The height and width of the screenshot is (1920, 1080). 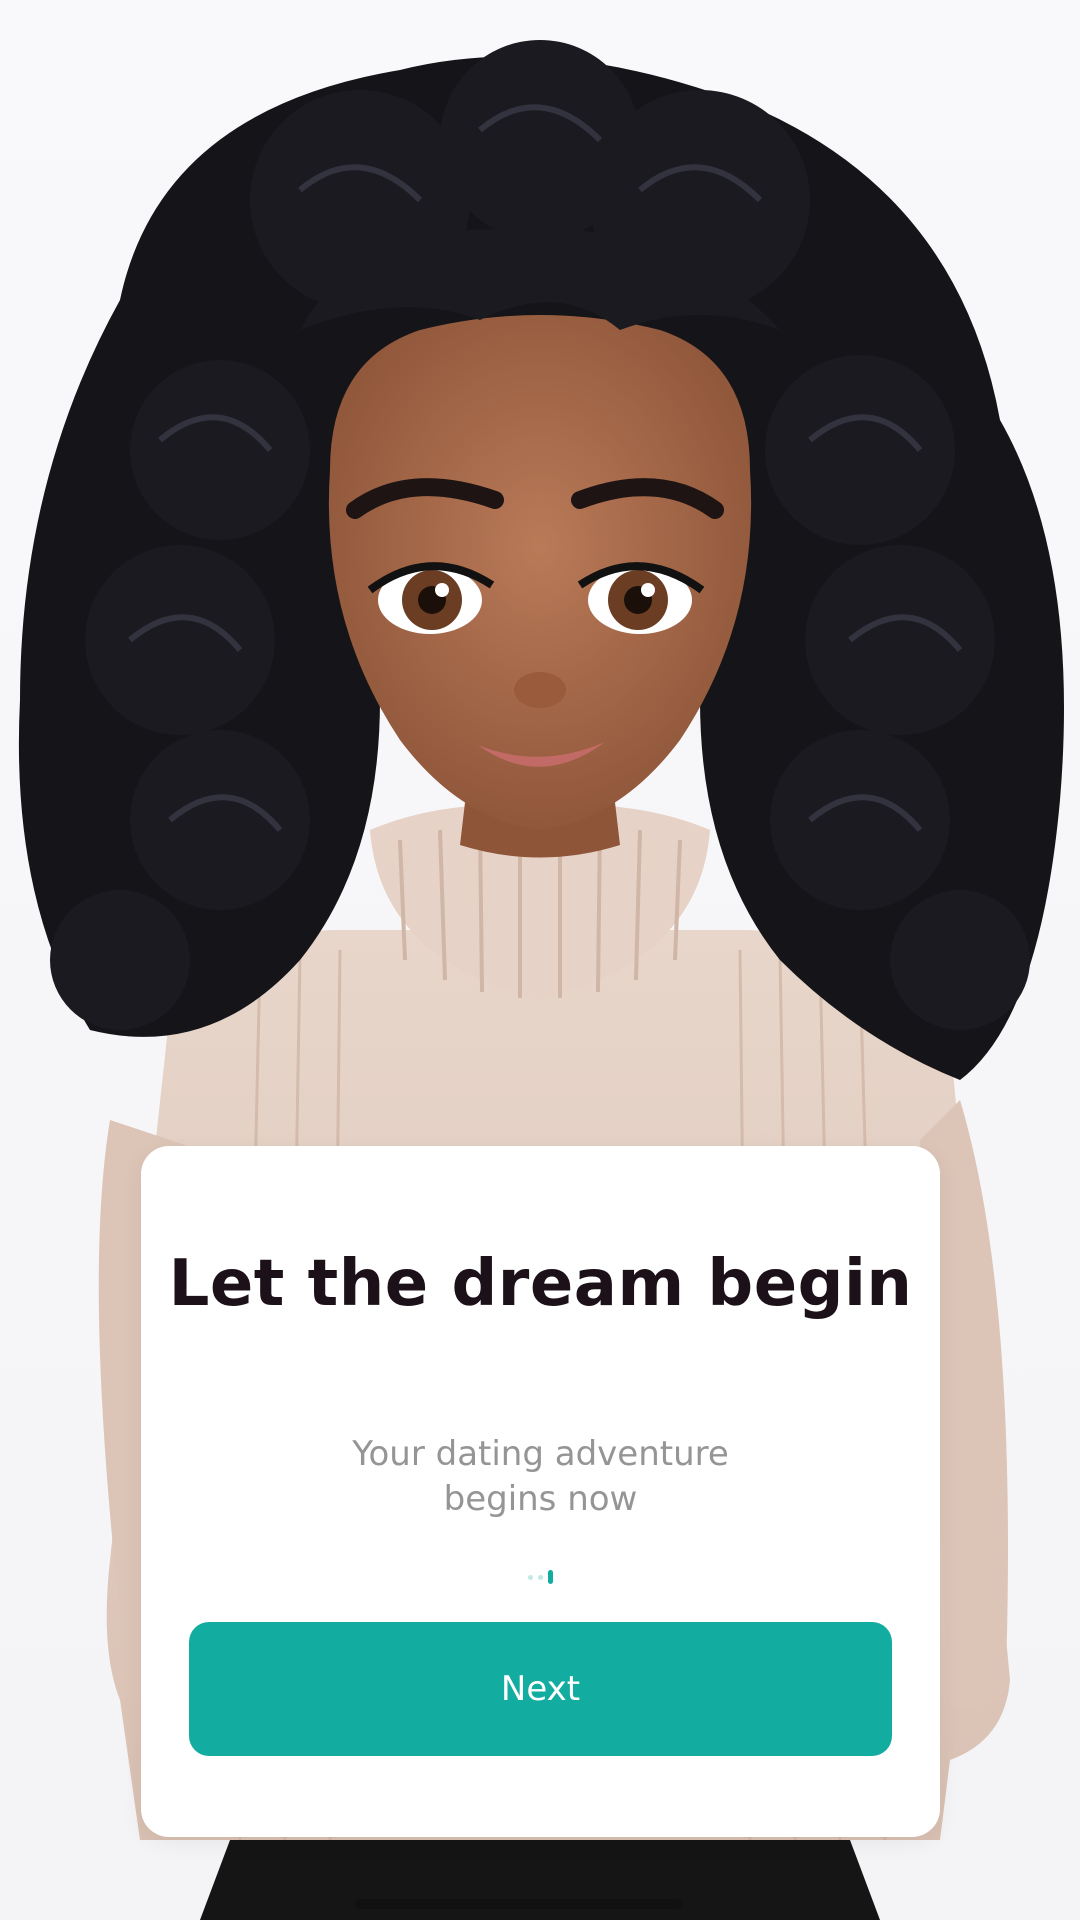 What do you see at coordinates (540, 1689) in the screenshot?
I see `next-button: Next` at bounding box center [540, 1689].